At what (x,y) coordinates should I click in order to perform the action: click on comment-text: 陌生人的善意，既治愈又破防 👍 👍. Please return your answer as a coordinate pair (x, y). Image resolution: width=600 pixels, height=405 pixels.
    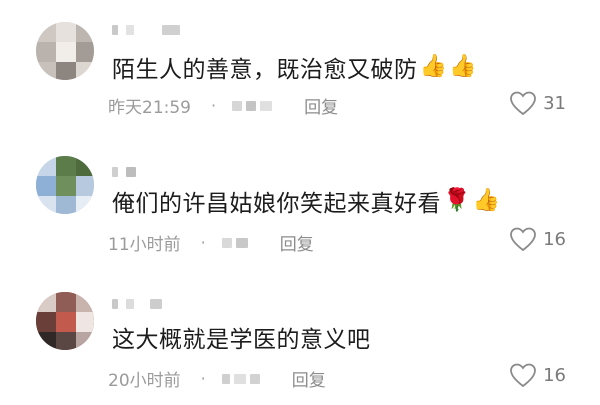
    Looking at the image, I should click on (295, 68).